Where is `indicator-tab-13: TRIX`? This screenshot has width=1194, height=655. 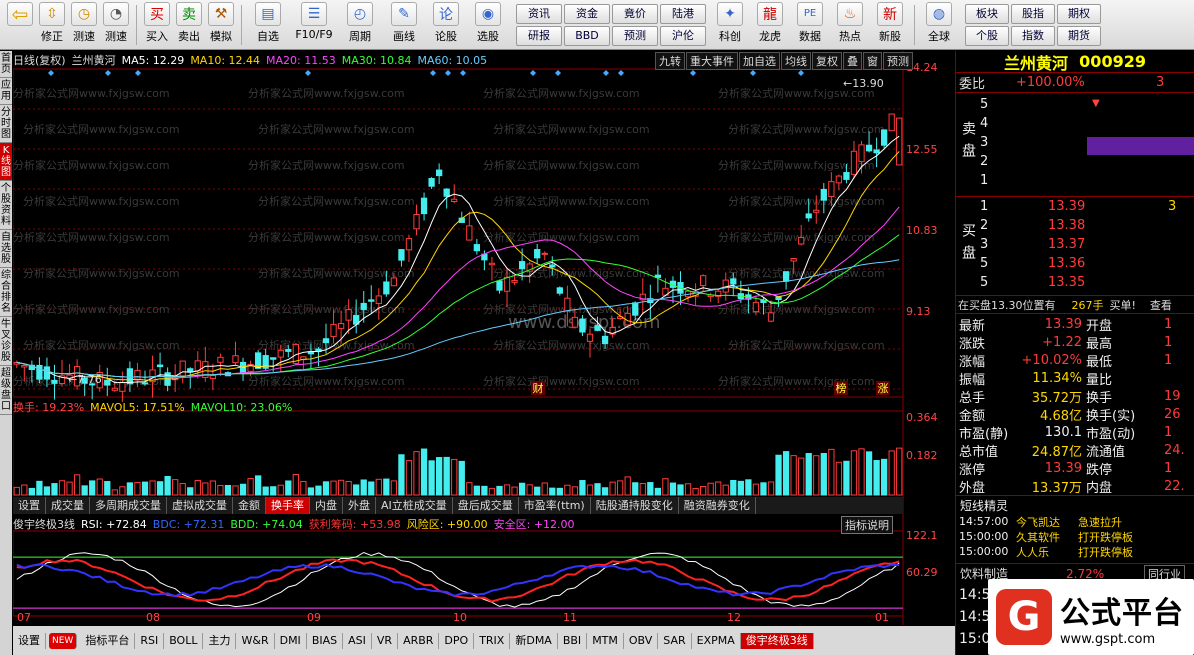
indicator-tab-13: TRIX is located at coordinates (492, 640).